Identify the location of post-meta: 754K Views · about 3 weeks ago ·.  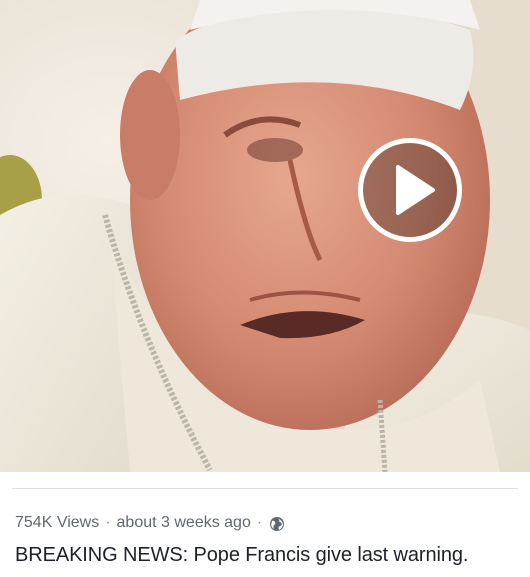
(150, 523).